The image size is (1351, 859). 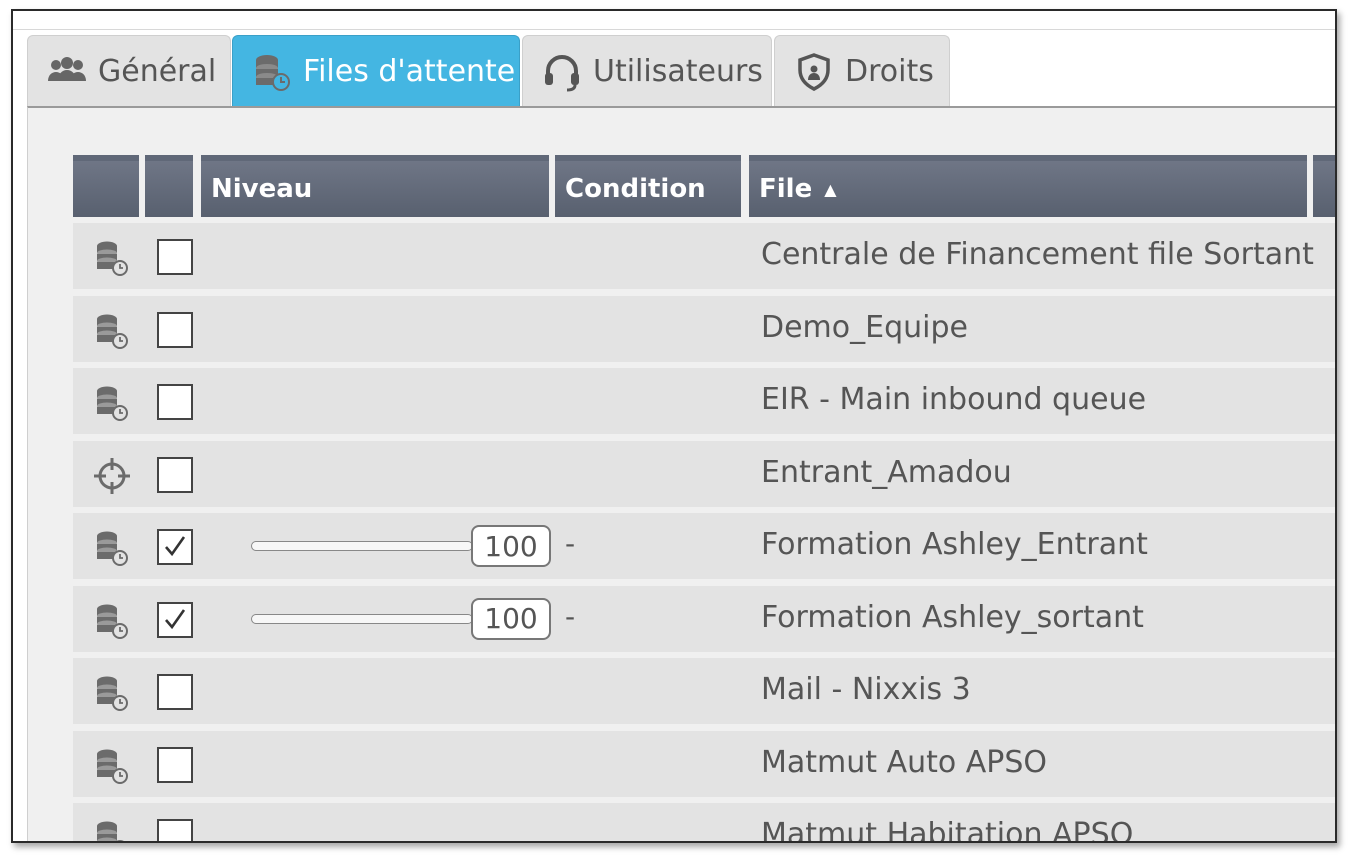 What do you see at coordinates (947, 830) in the screenshot?
I see `file-name: Matmut Habitation APSO` at bounding box center [947, 830].